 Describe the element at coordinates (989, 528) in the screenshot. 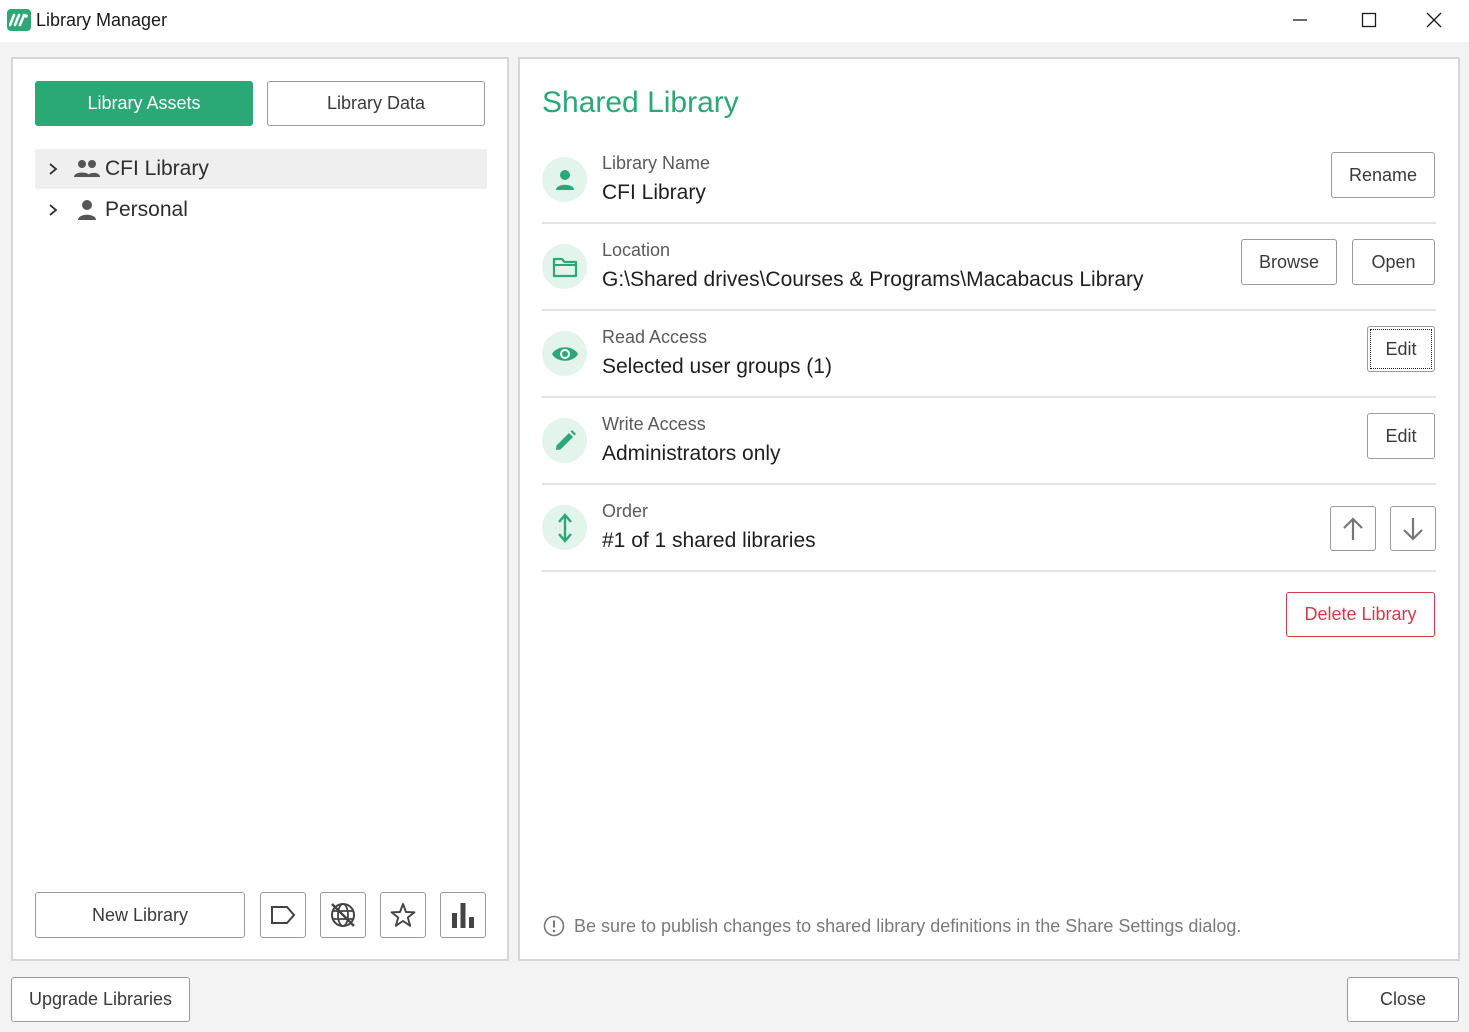

I see `order-row: Order #1 of 1 shared libraries` at that location.